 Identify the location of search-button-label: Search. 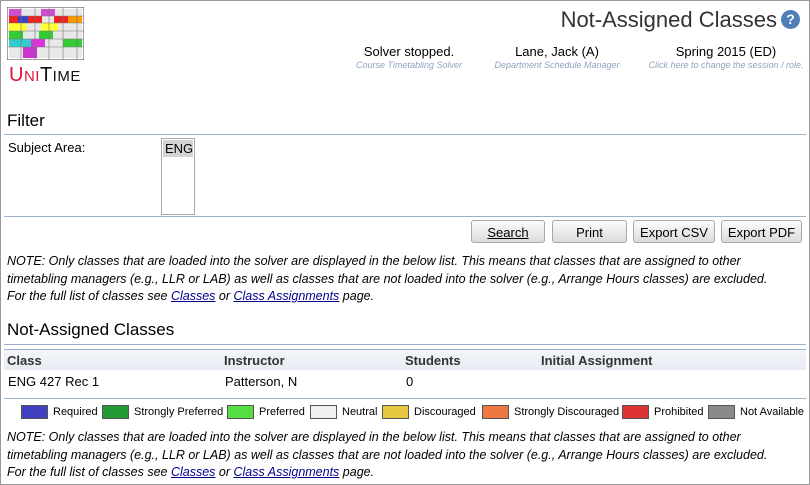
(508, 232).